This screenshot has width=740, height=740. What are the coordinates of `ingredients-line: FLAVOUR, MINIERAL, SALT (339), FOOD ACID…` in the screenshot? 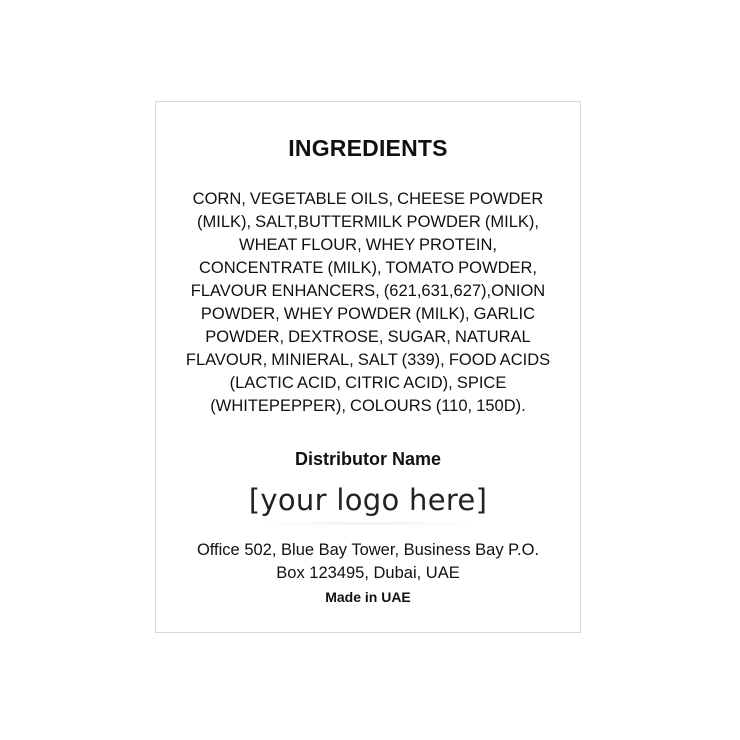 It's located at (368, 360).